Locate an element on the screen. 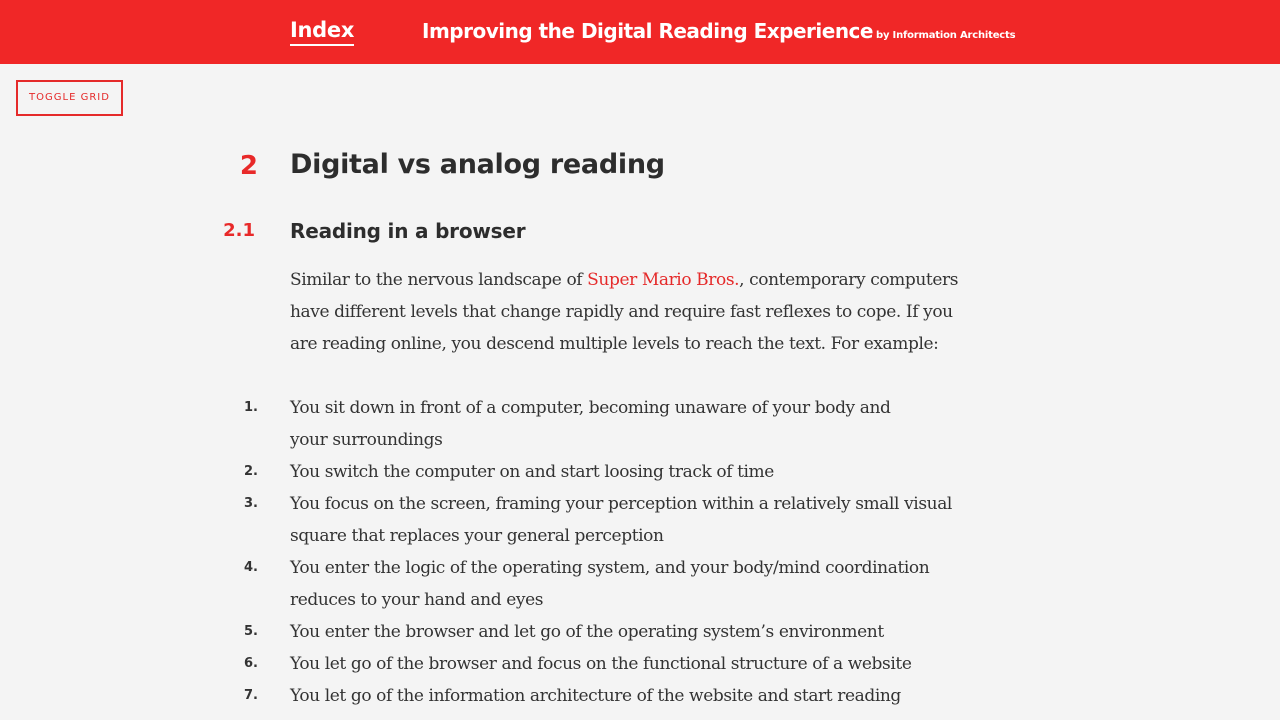 Image resolution: width=1280 pixels, height=720 pixels. section-number: 2 is located at coordinates (248, 166).